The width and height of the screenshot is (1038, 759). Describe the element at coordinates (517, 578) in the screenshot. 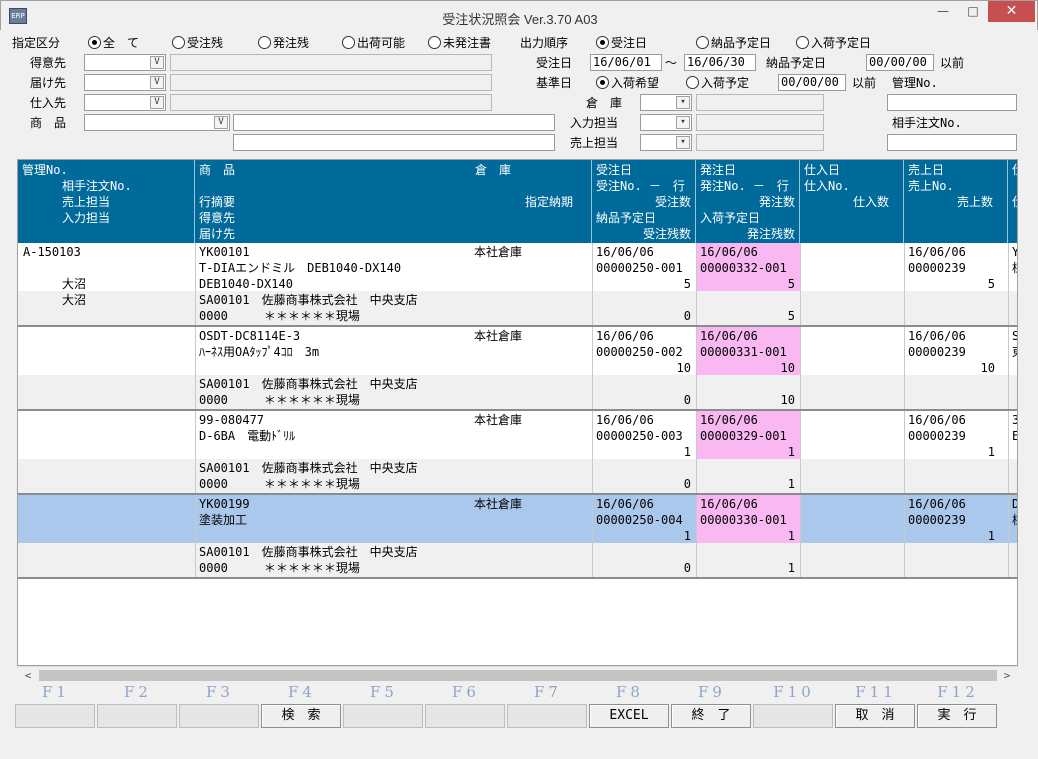

I see `row-separator` at that location.